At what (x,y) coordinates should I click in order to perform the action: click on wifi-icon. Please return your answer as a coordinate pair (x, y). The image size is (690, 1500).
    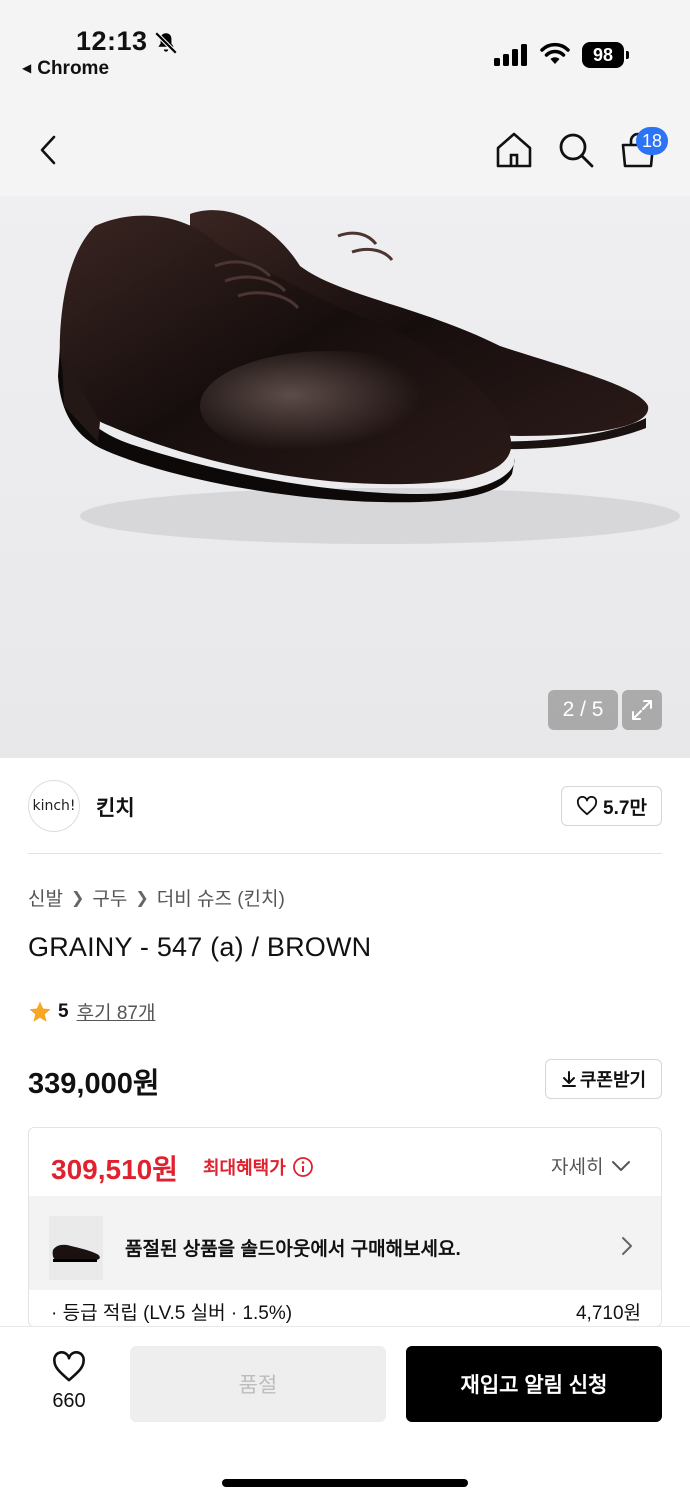
    Looking at the image, I should click on (555, 53).